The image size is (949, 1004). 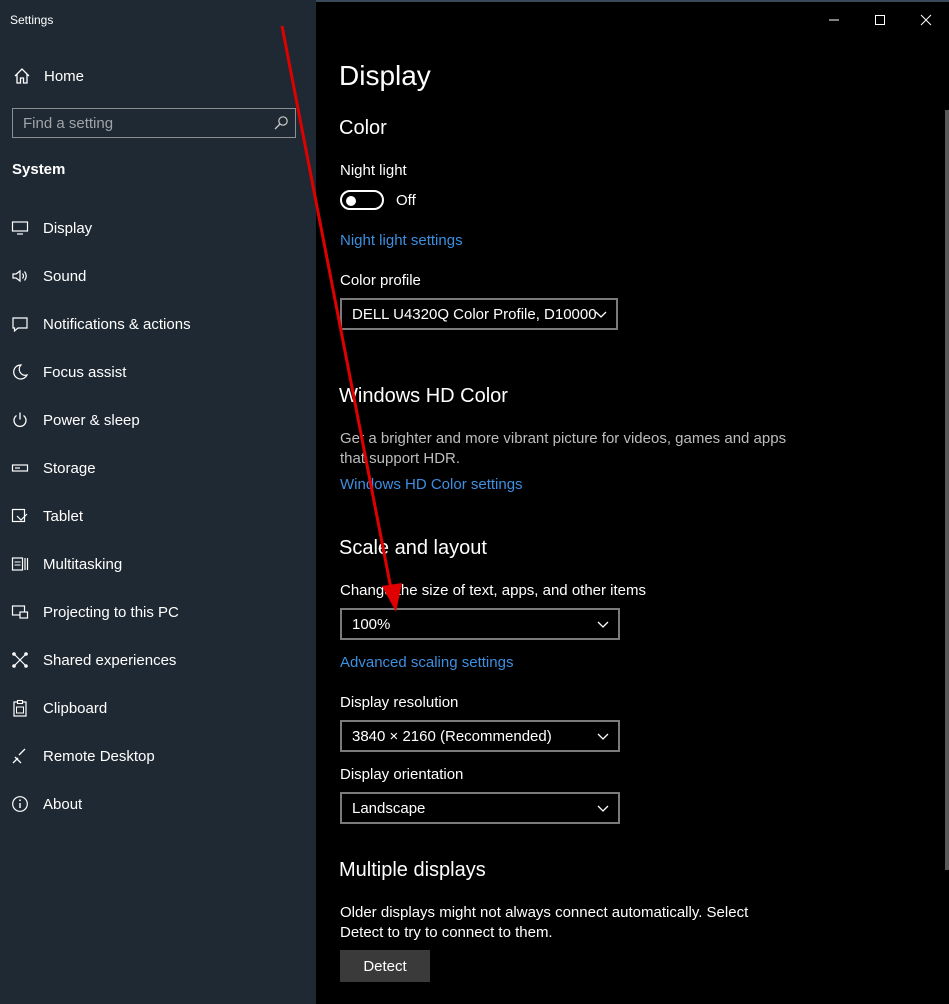 I want to click on night-light-label: Night light, so click(x=373, y=170).